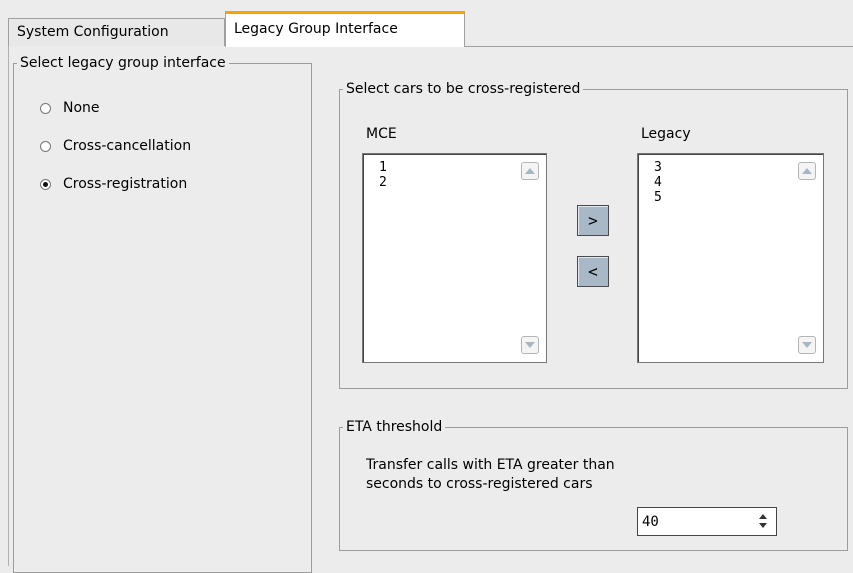 The image size is (853, 573). Describe the element at coordinates (763, 525) in the screenshot. I see `spin-down-icon` at that location.